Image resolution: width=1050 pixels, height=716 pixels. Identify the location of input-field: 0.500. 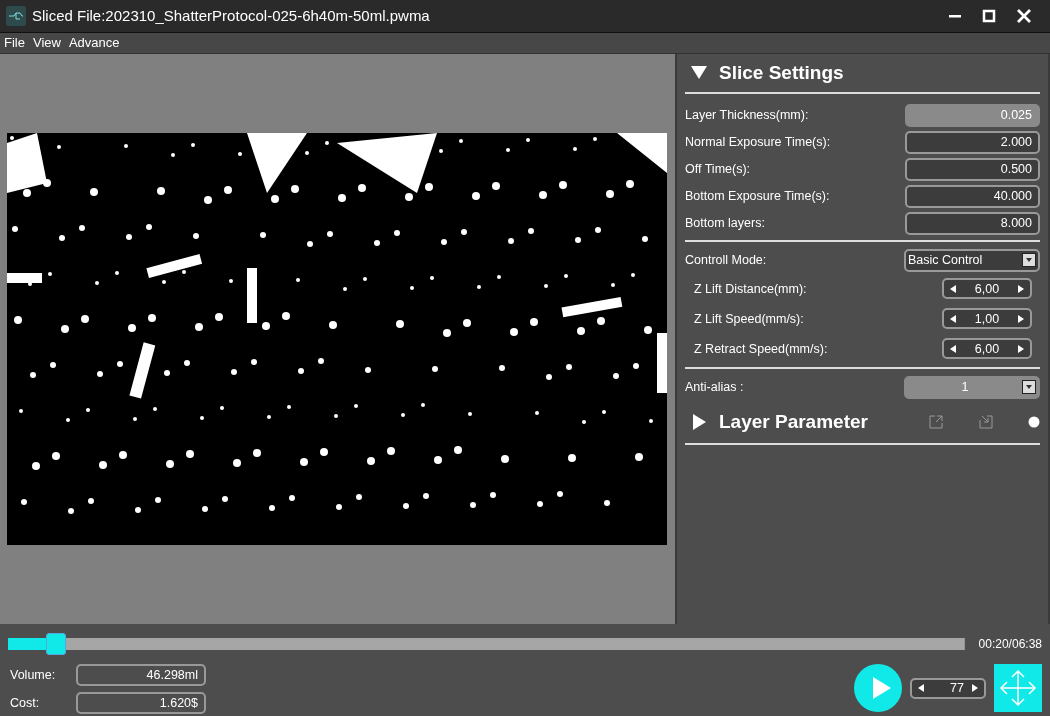
(972, 169).